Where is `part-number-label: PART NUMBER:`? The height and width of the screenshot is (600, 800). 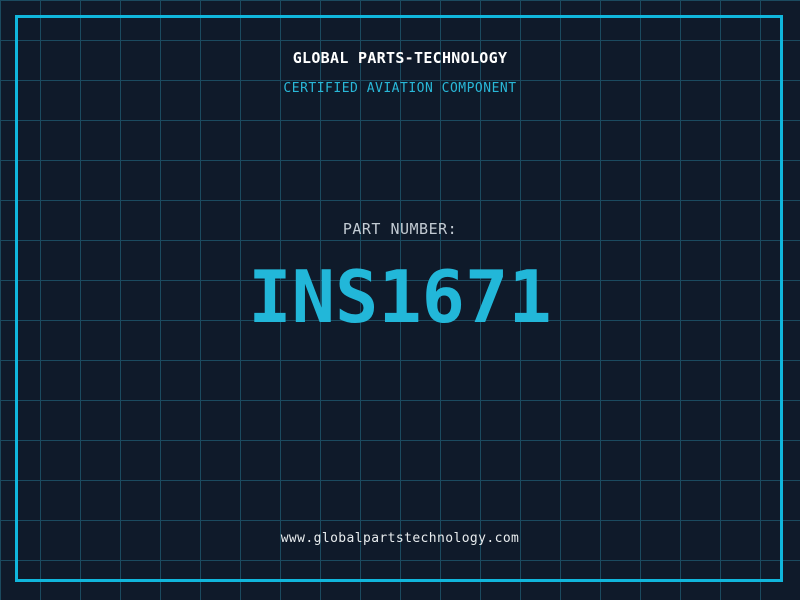
part-number-label: PART NUMBER: is located at coordinates (400, 229).